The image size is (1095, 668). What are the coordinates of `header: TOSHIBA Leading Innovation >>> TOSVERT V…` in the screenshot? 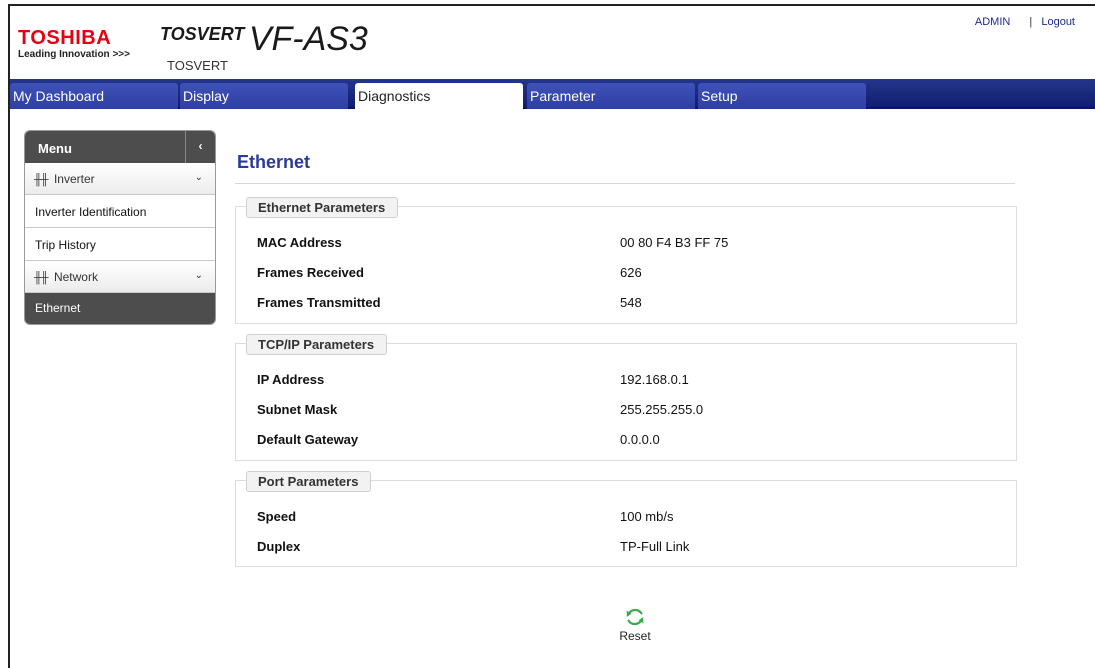 It's located at (552, 42).